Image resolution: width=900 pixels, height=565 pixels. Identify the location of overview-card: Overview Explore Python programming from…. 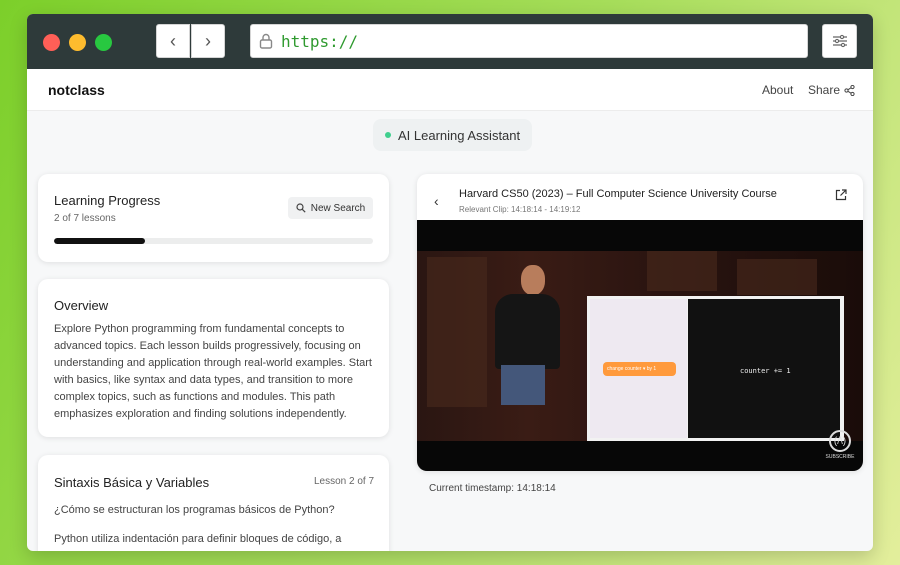
(213, 358).